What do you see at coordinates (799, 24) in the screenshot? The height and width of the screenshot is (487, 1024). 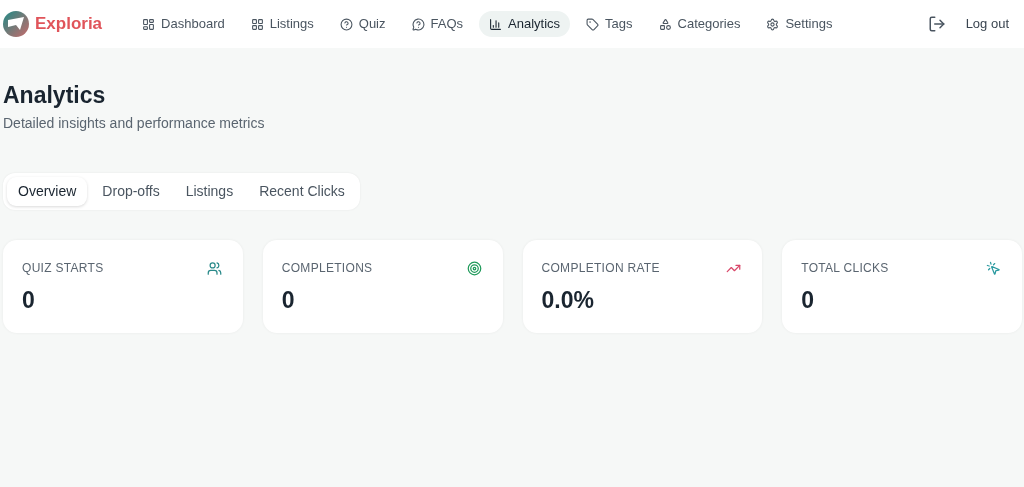 I see `nav-link: Settings` at bounding box center [799, 24].